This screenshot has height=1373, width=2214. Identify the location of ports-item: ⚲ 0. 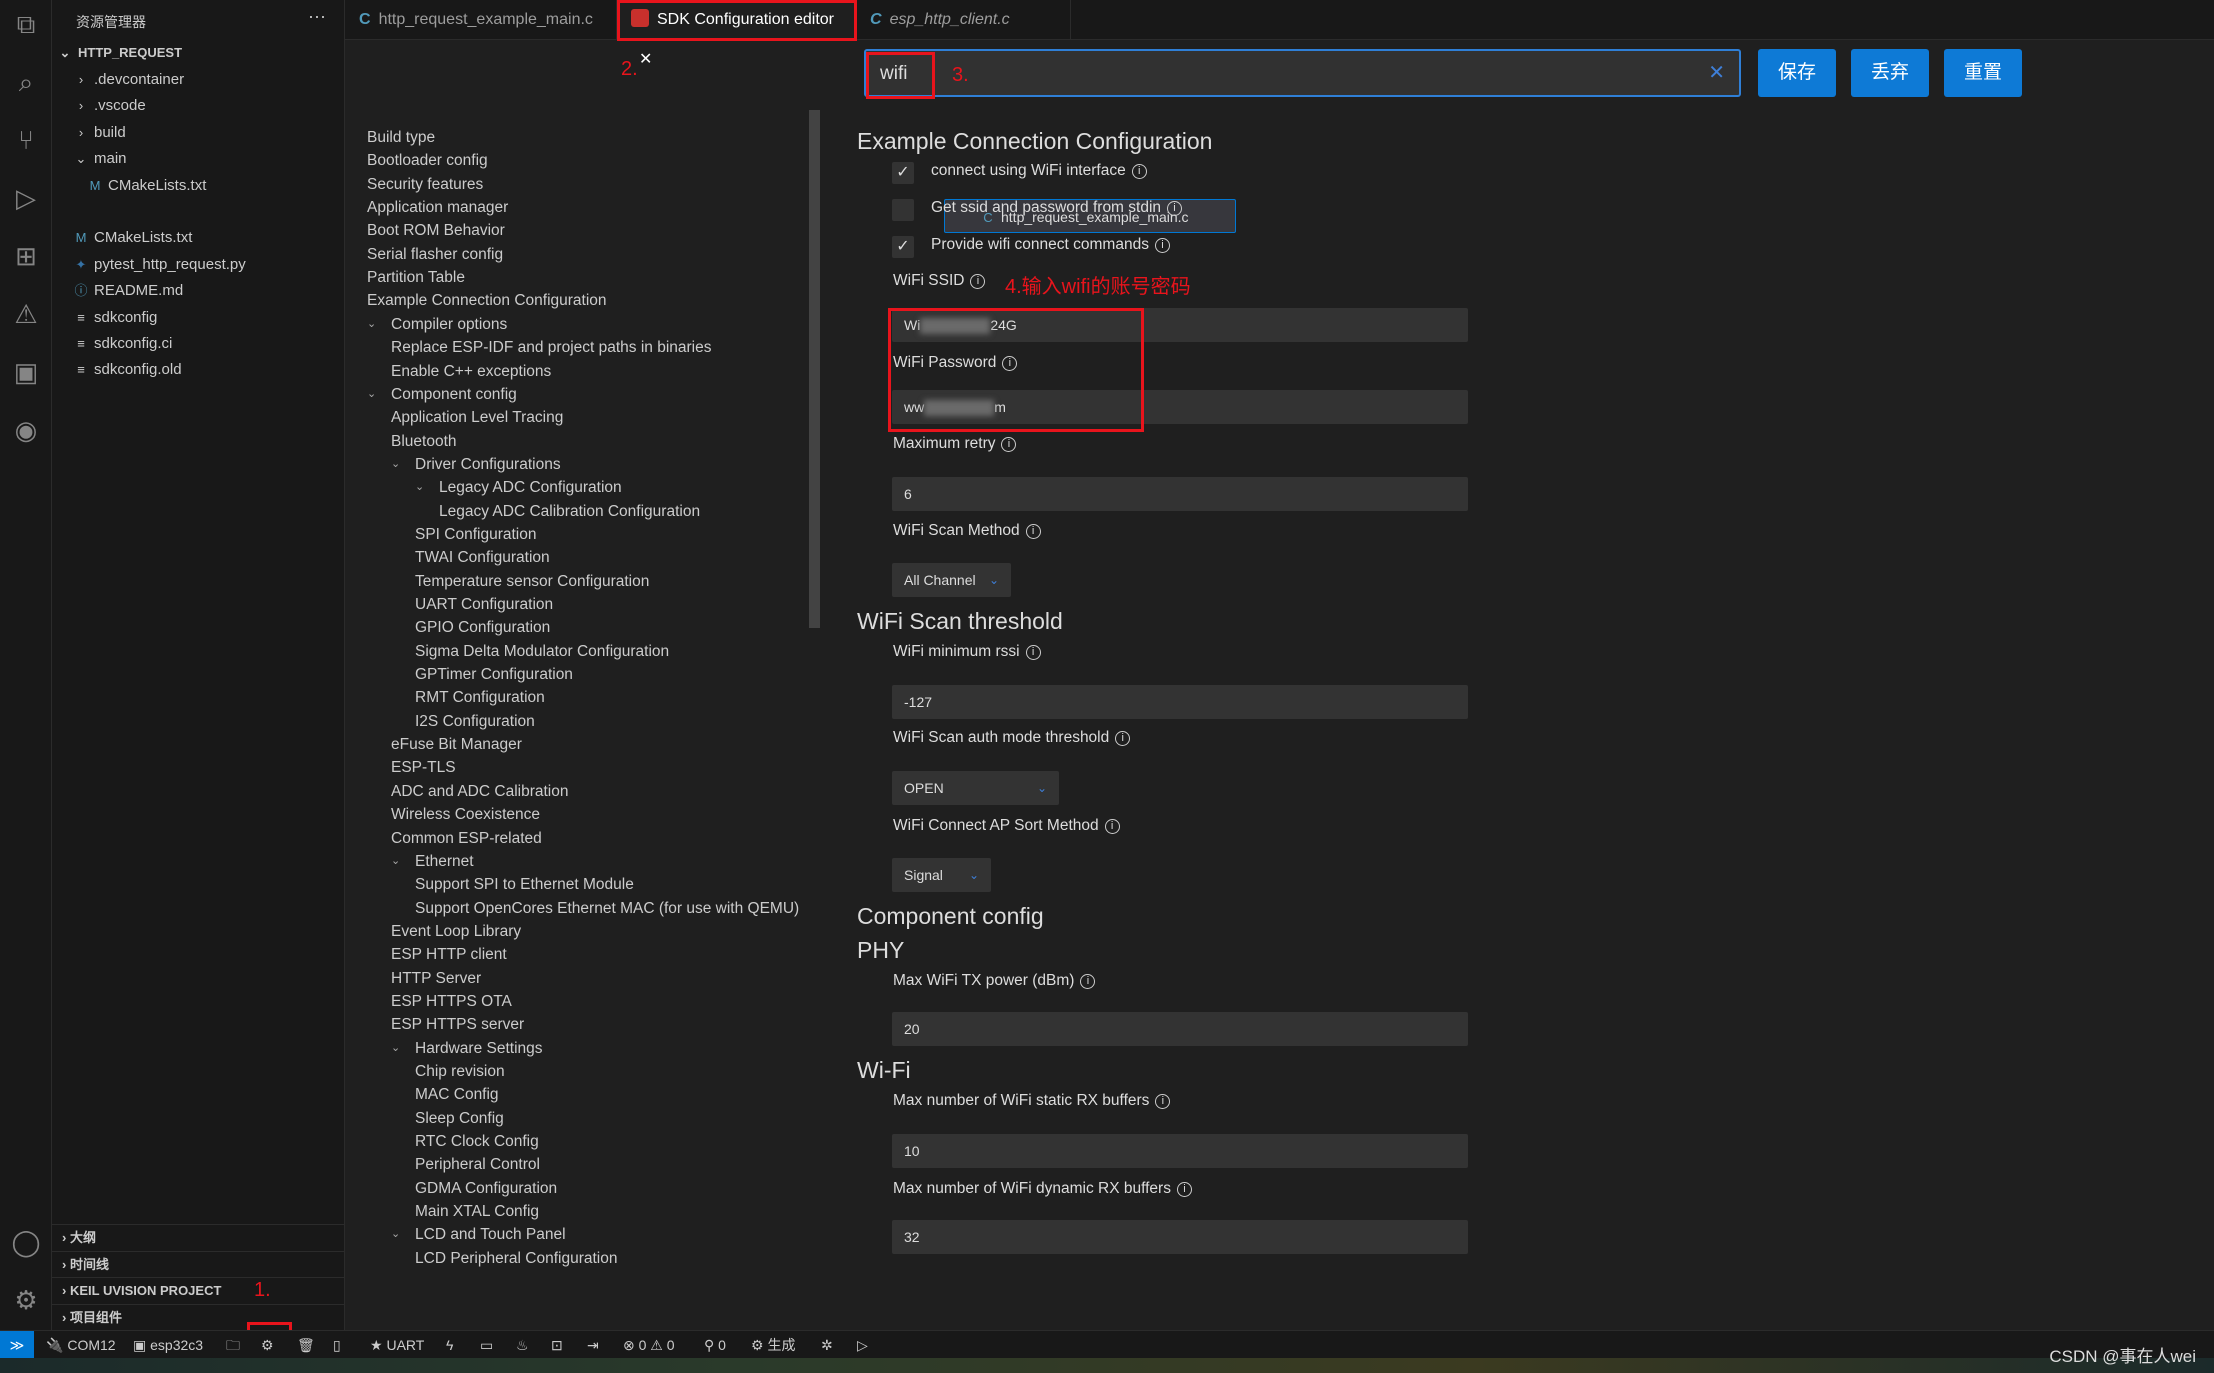
(715, 1345).